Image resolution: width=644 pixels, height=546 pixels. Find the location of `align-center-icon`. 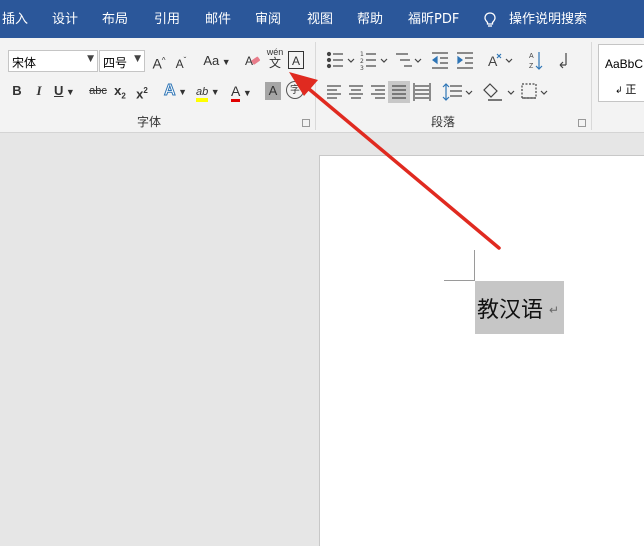

align-center-icon is located at coordinates (356, 92).